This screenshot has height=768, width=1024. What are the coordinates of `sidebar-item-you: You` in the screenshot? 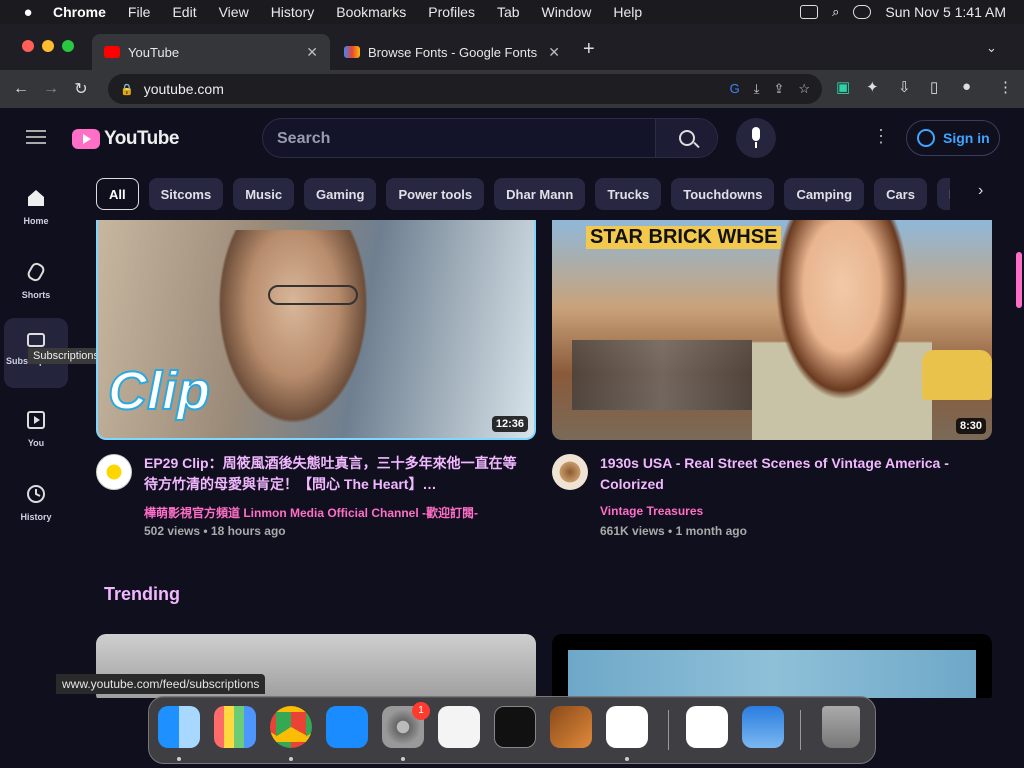 It's located at (36, 435).